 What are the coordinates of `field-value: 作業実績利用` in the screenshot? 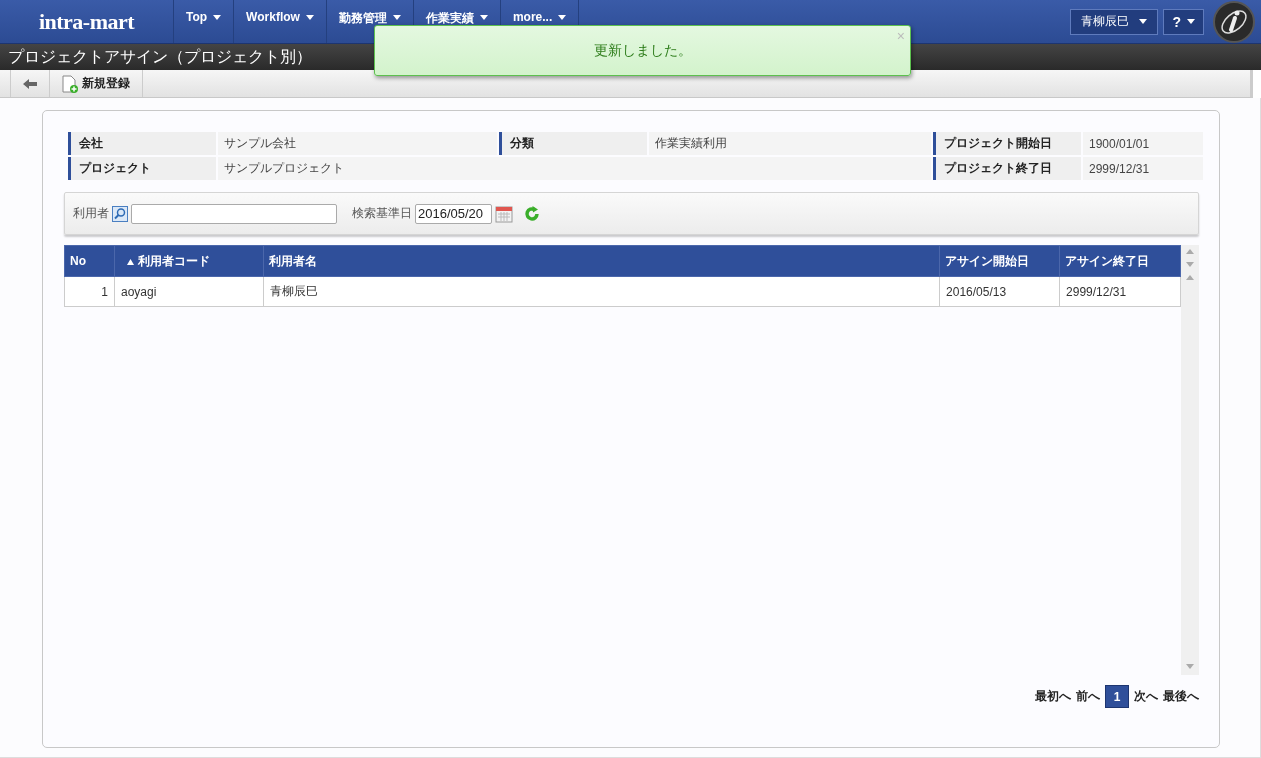 It's located at (790, 143).